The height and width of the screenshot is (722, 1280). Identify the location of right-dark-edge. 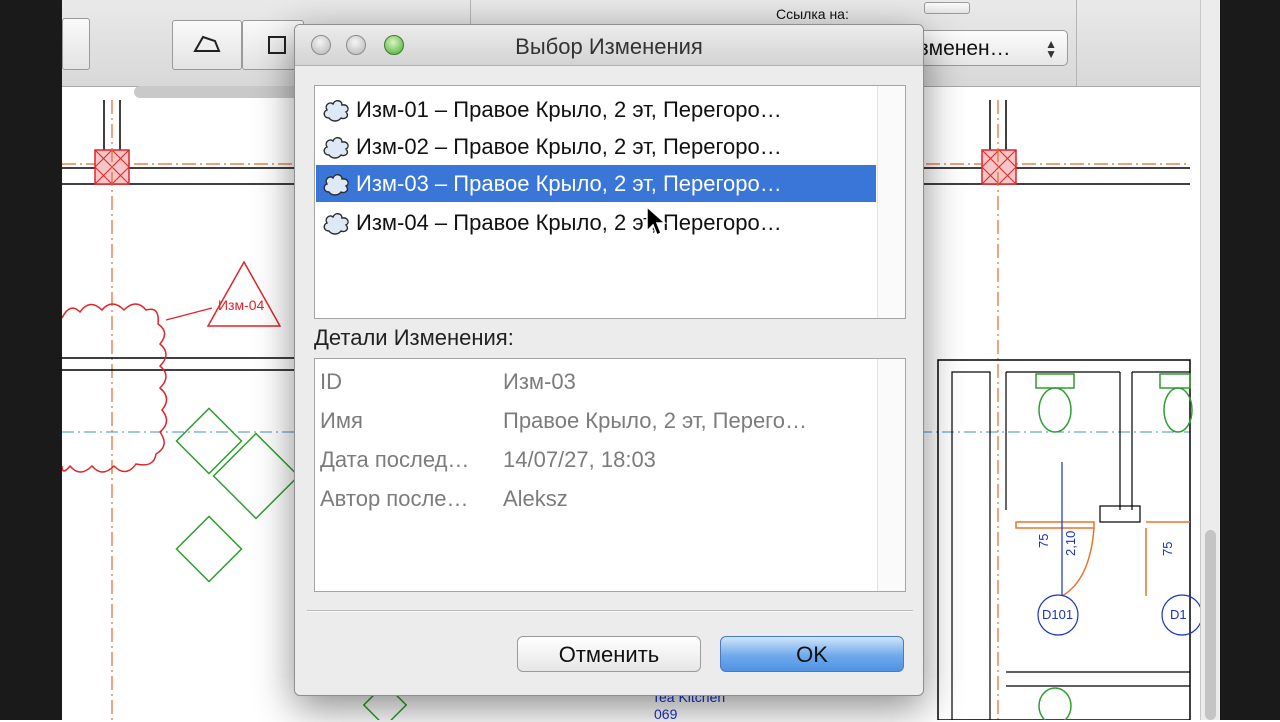
(1250, 360).